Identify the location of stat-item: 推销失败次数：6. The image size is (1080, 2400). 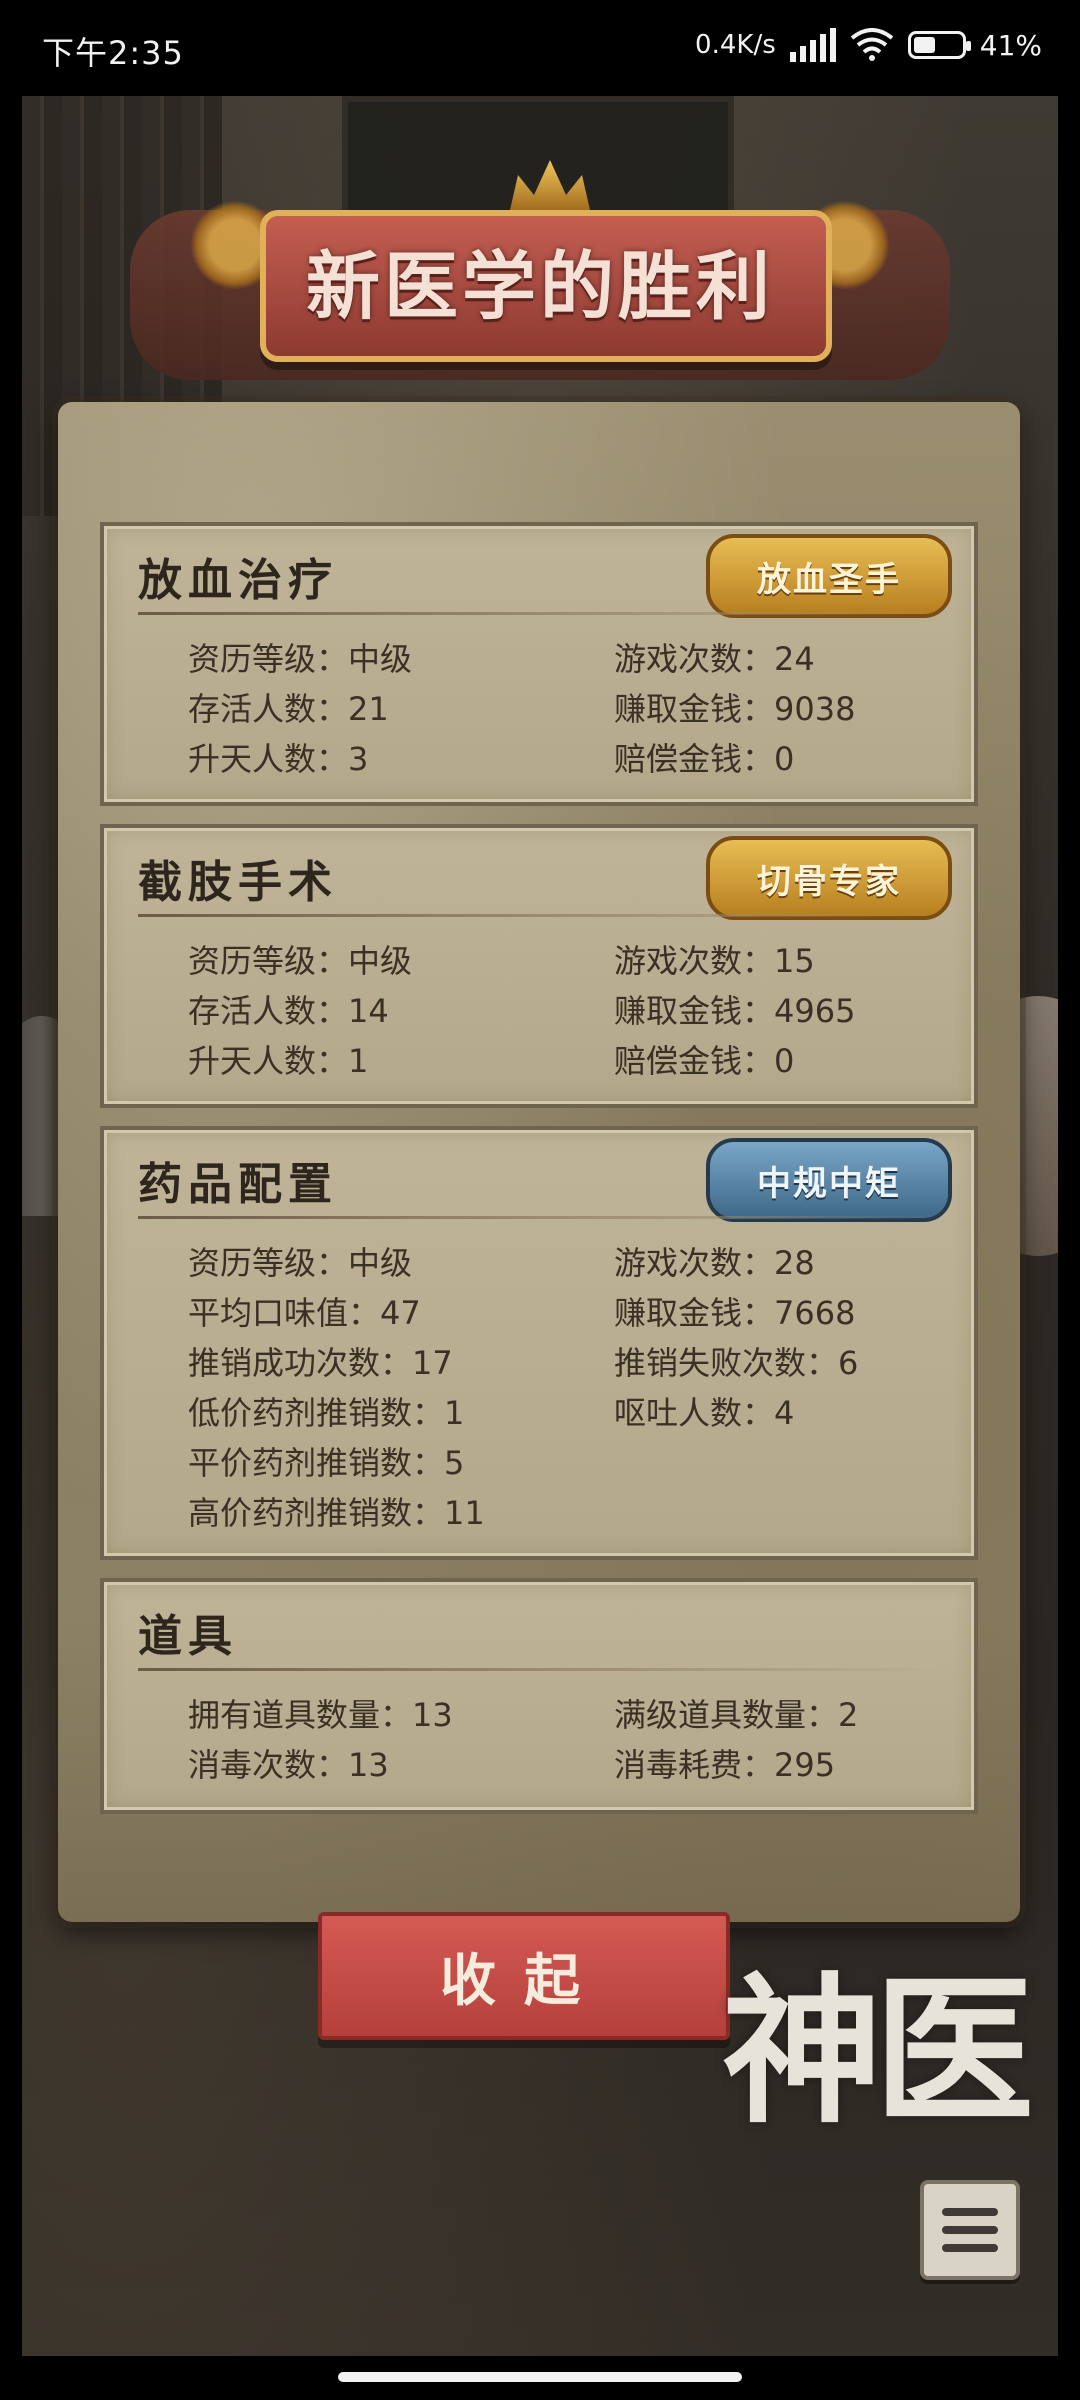
(736, 1363).